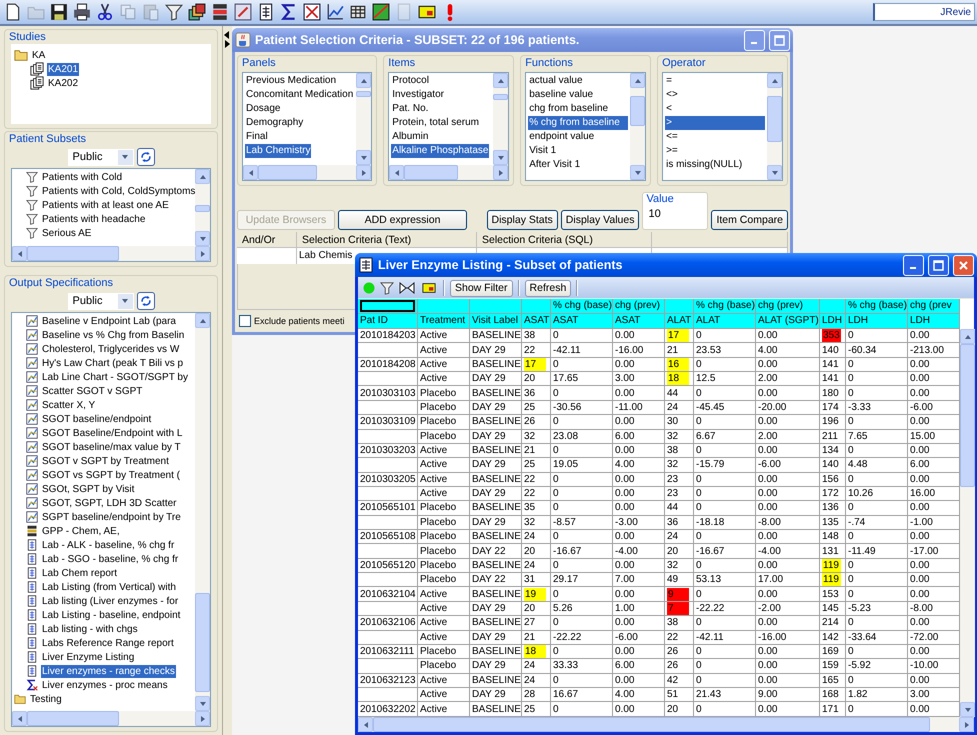 Image resolution: width=977 pixels, height=735 pixels. Describe the element at coordinates (103, 335) in the screenshot. I see `tree-item: Baseline vs % Chg from Baselin` at that location.